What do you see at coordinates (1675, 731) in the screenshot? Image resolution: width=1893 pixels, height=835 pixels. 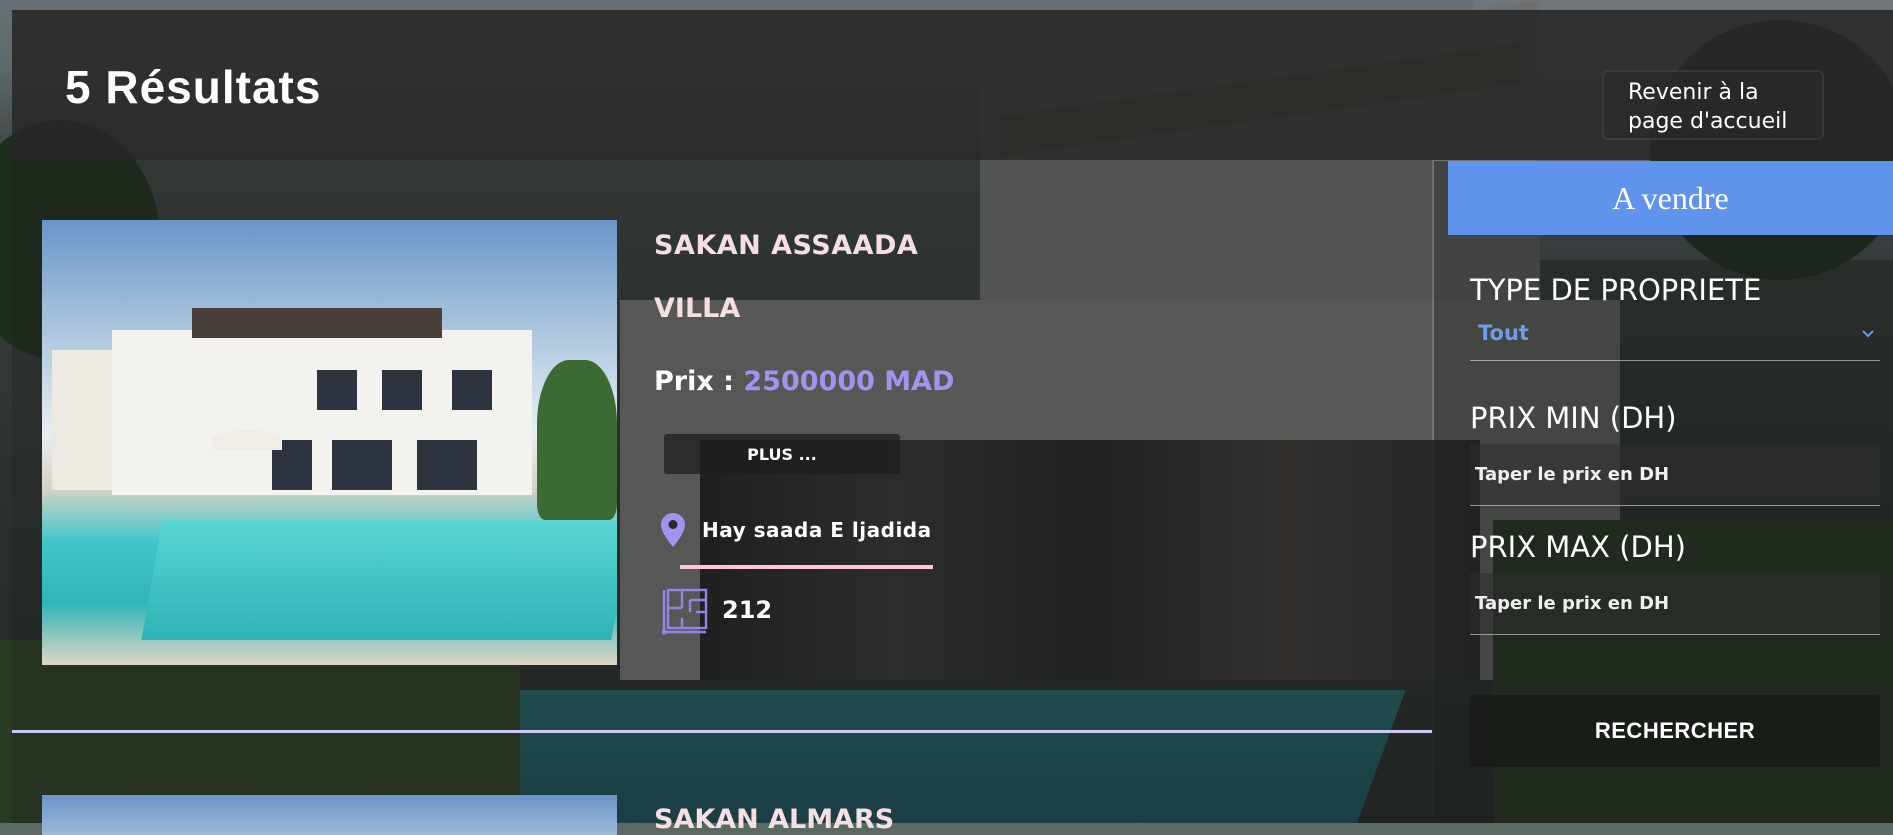 I see `search-button: RECHERCHER` at bounding box center [1675, 731].